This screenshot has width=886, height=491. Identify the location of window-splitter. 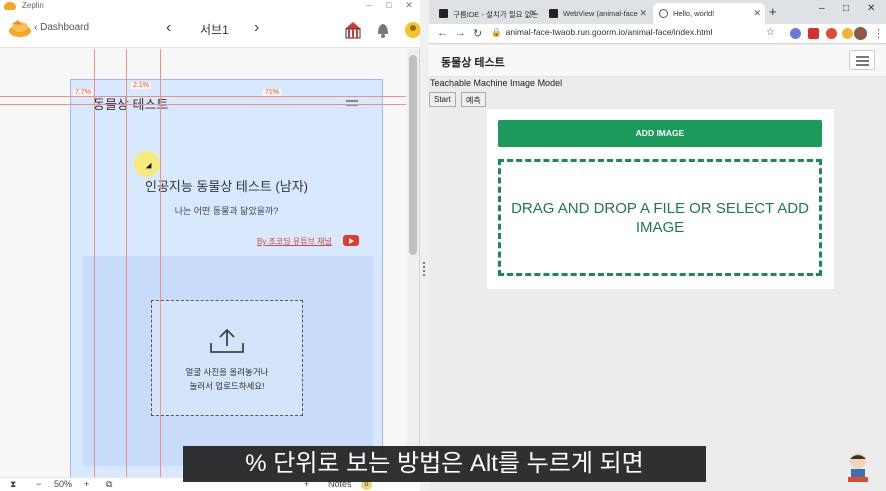
(424, 245).